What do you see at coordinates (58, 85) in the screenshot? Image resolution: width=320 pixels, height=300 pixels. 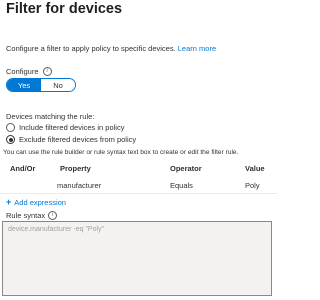 I see `configure-no-option: No` at bounding box center [58, 85].